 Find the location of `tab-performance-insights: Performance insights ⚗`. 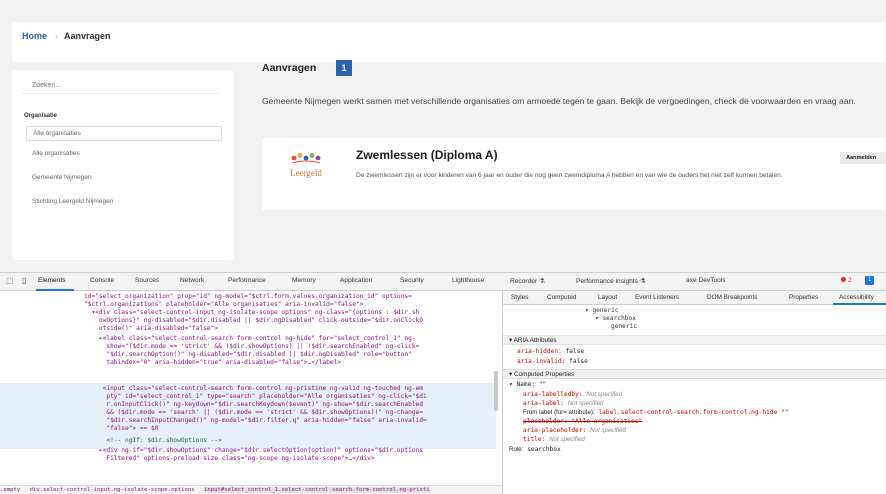

tab-performance-insights: Performance insights ⚗ is located at coordinates (611, 281).